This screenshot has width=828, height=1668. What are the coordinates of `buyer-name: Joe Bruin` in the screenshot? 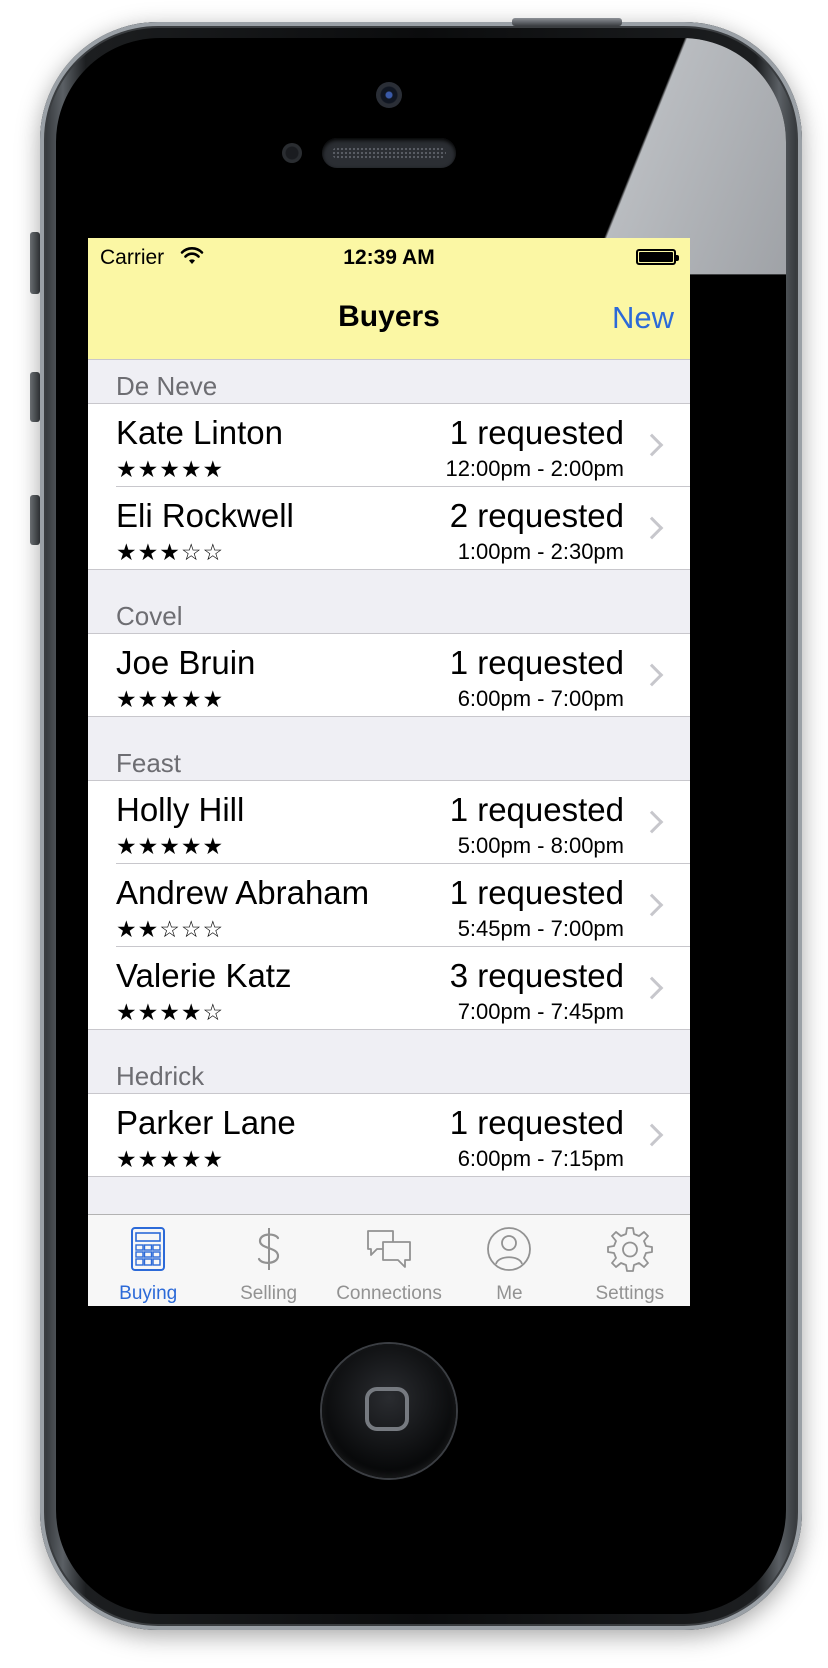 It's located at (186, 662).